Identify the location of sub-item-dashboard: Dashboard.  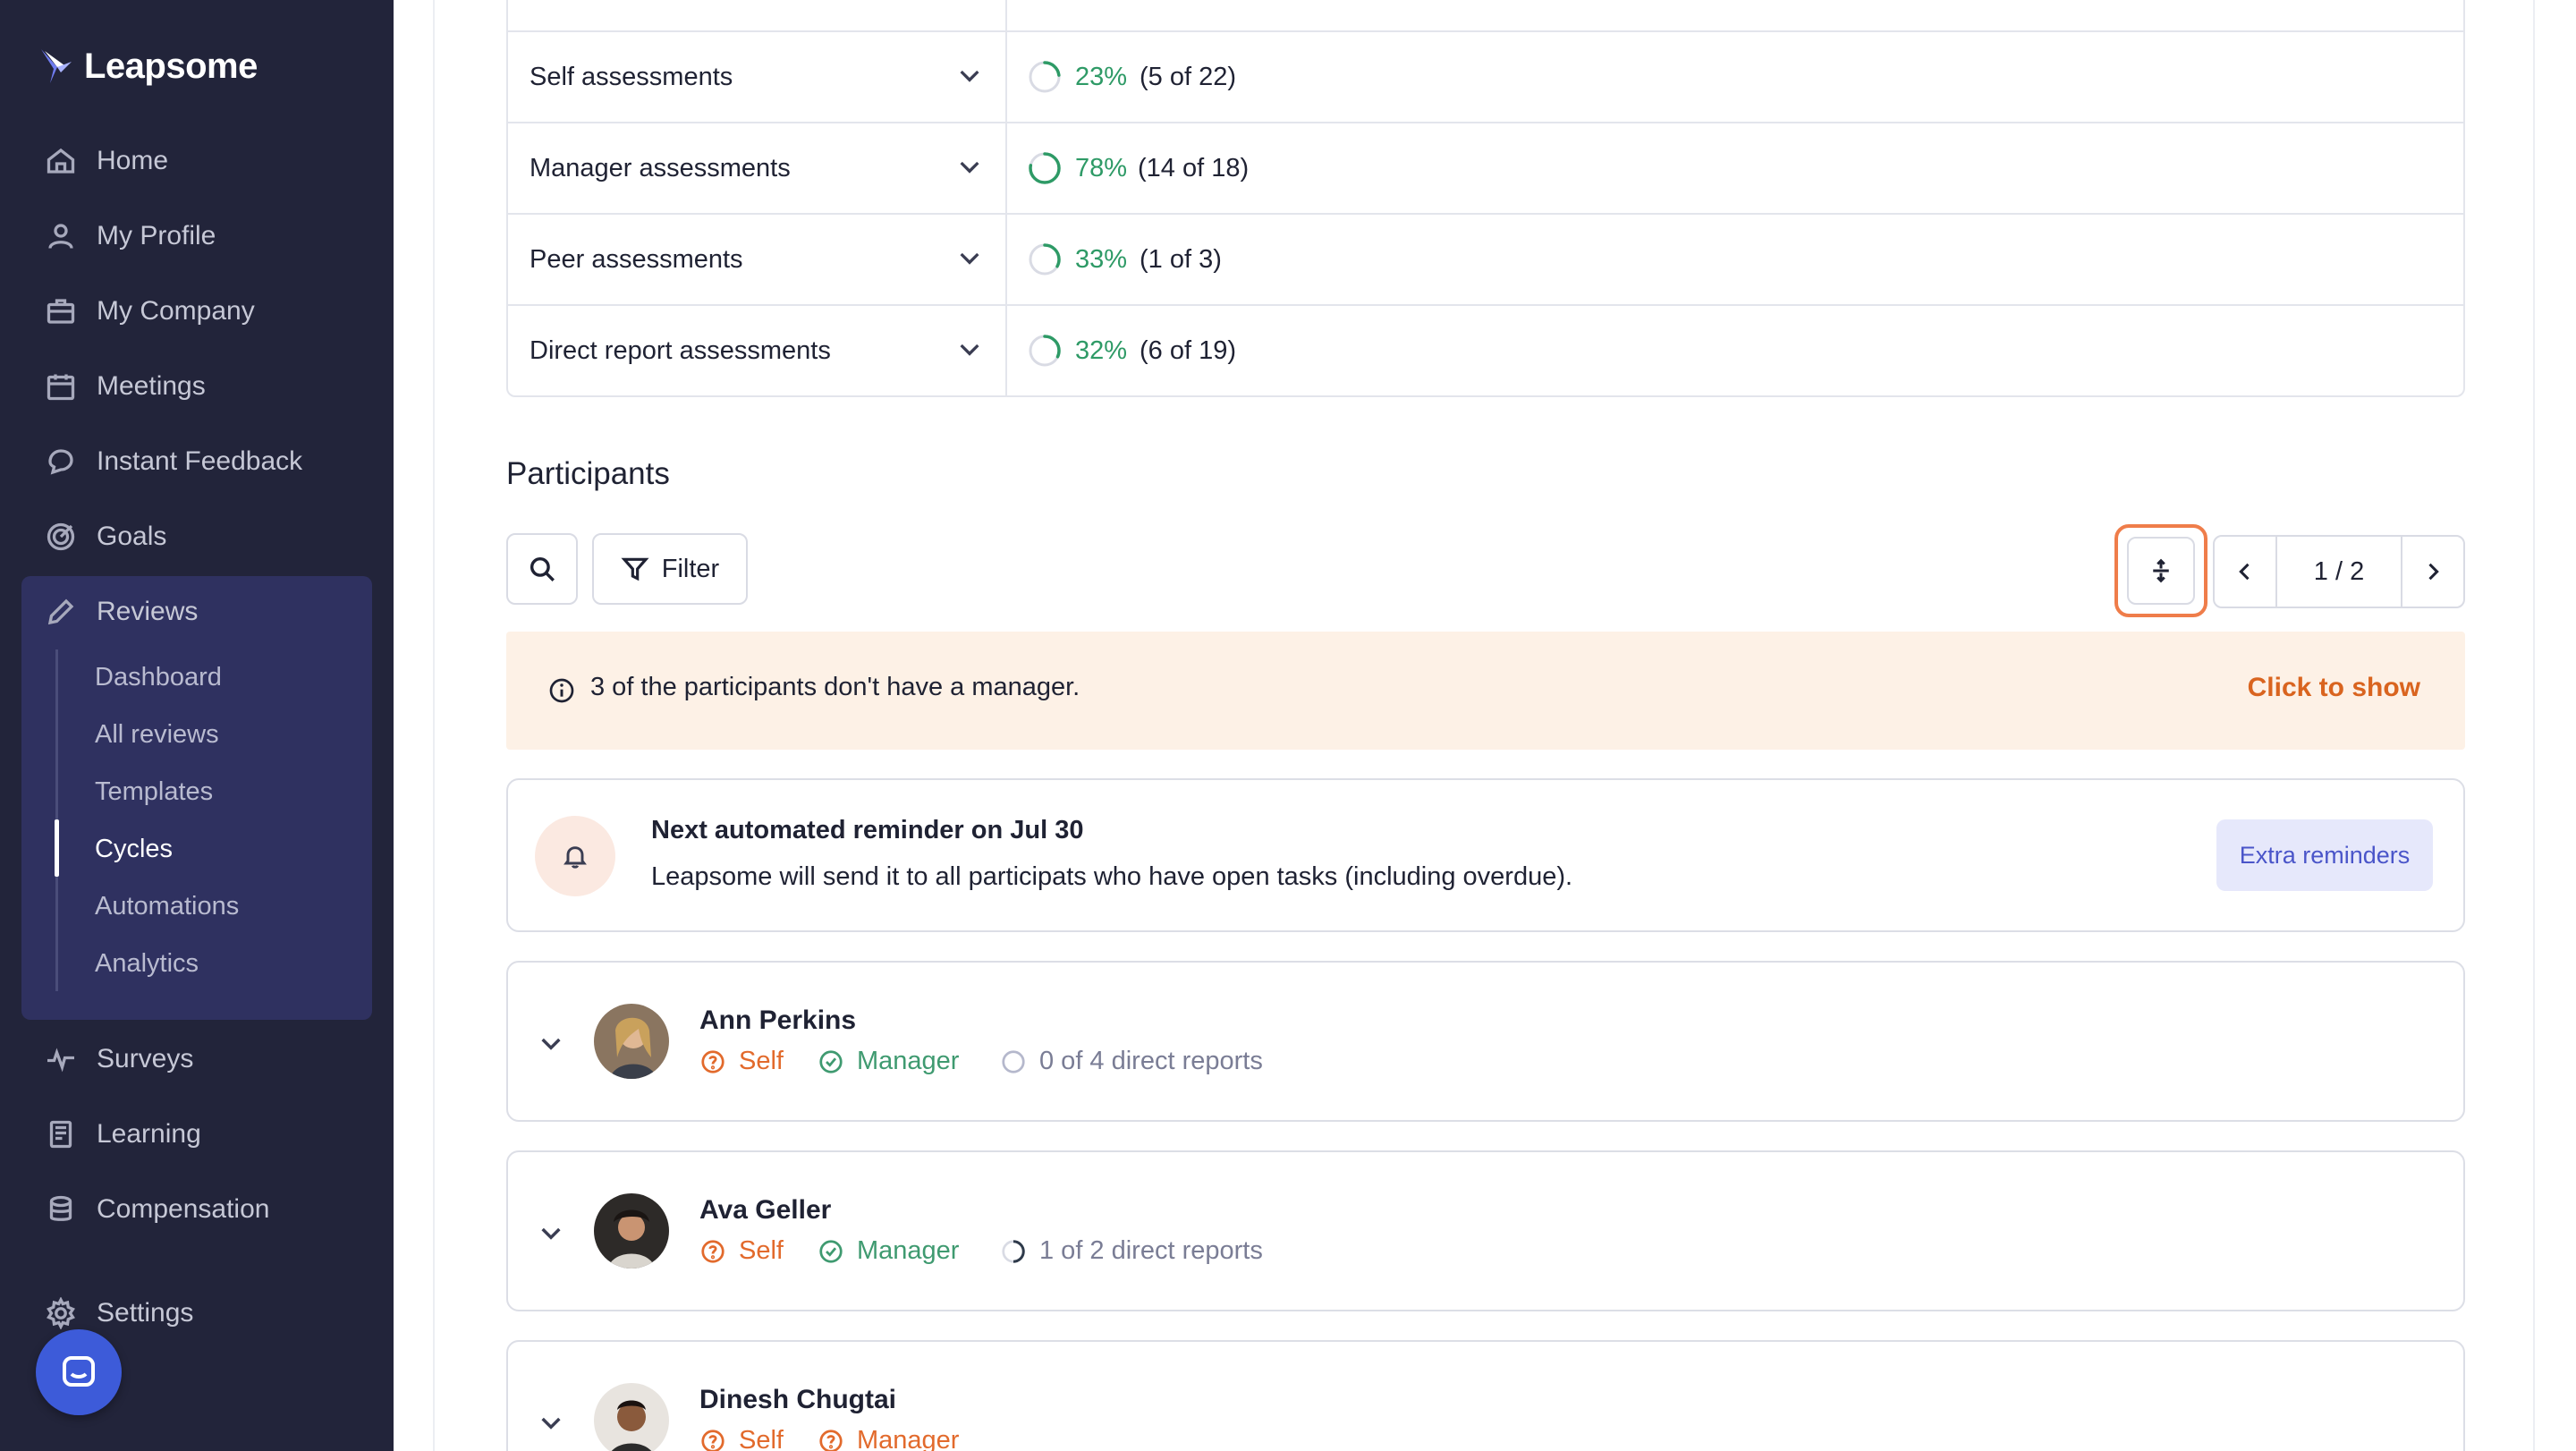
(158, 677).